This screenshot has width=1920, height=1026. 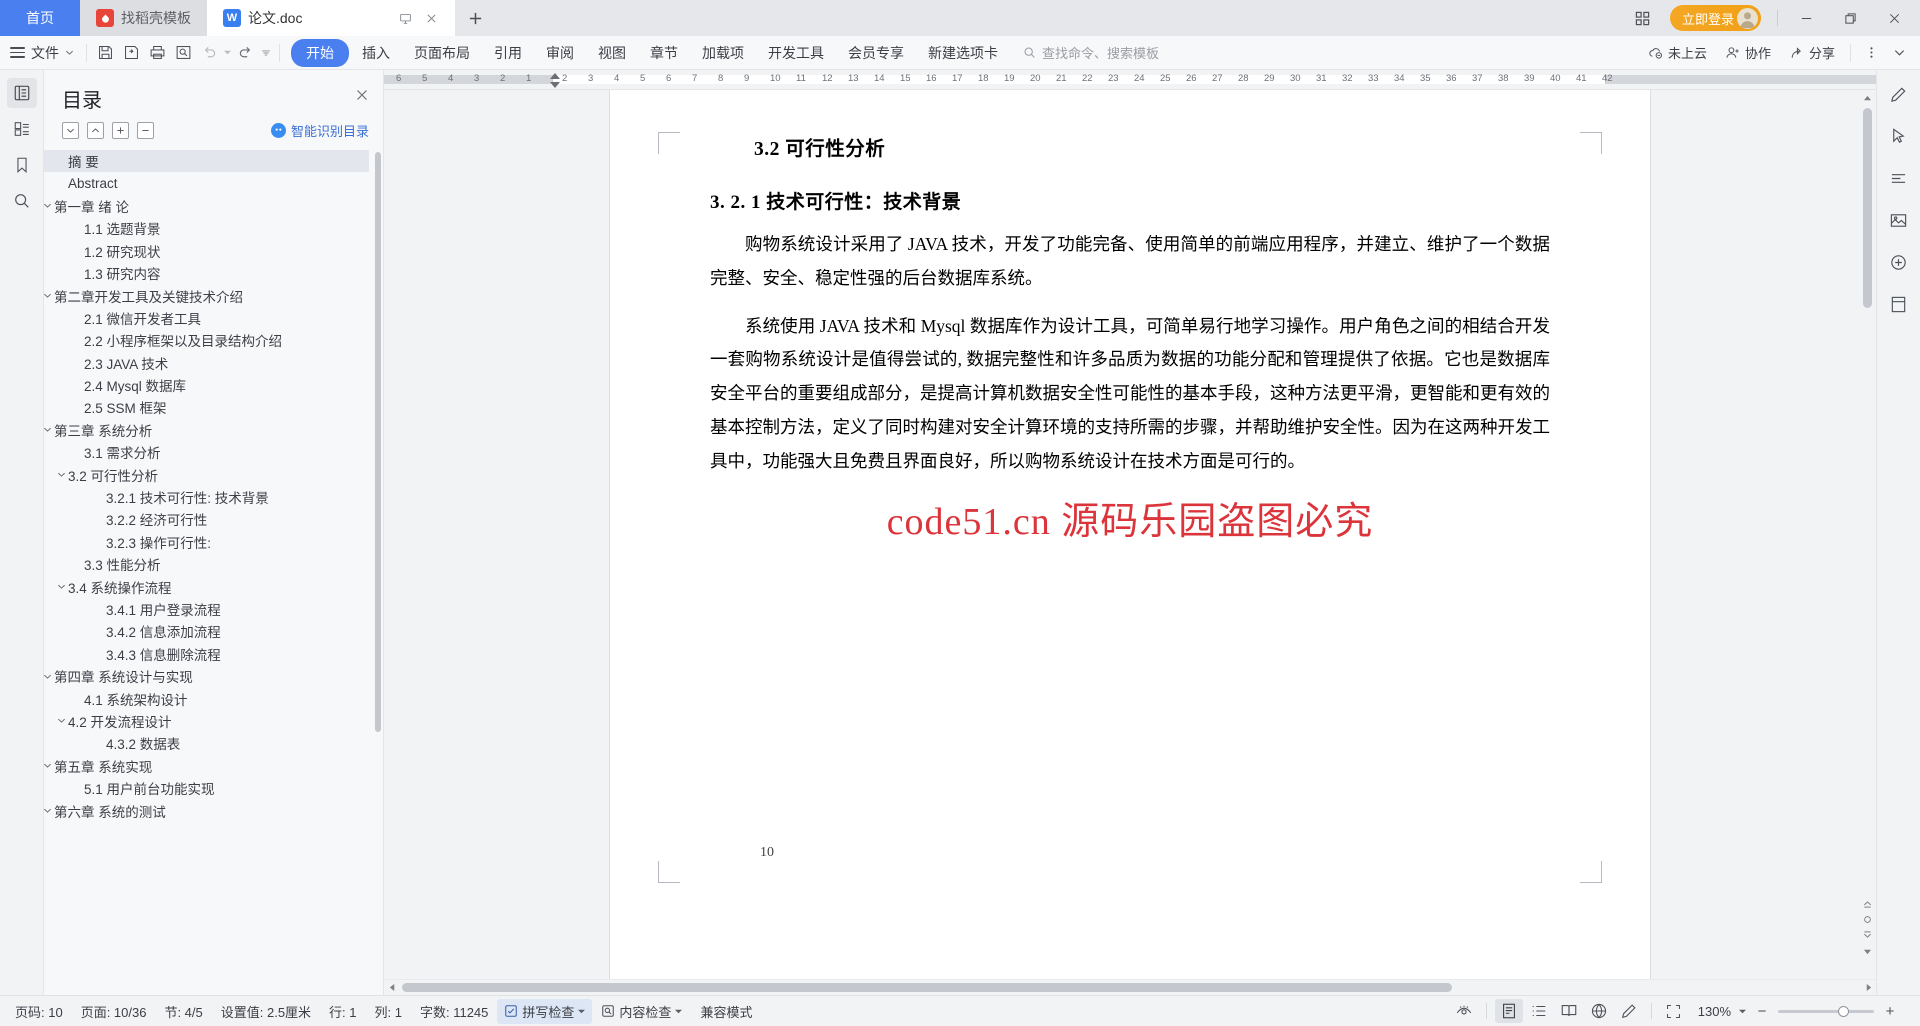 I want to click on zoom-level-label: 130%, so click(x=1714, y=1011).